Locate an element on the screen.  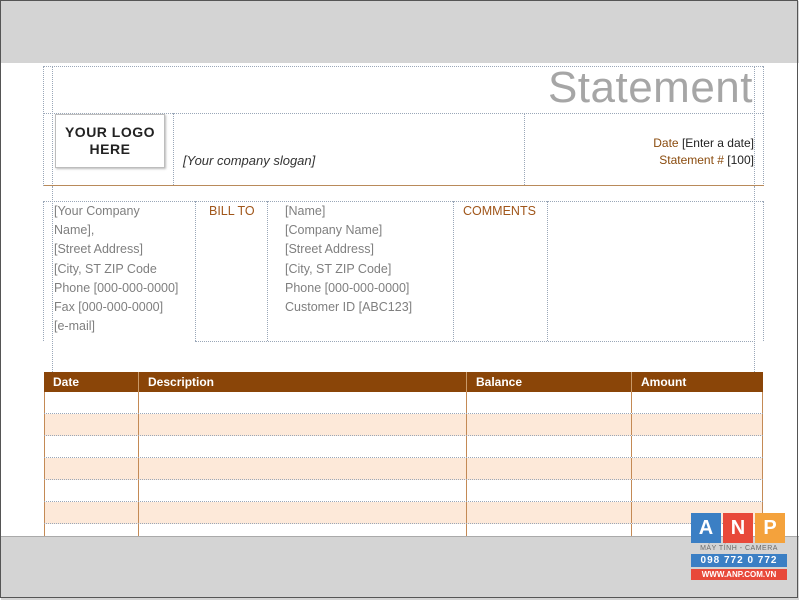
company-info-line: Fax [000-000-0000] is located at coordinates (109, 307).